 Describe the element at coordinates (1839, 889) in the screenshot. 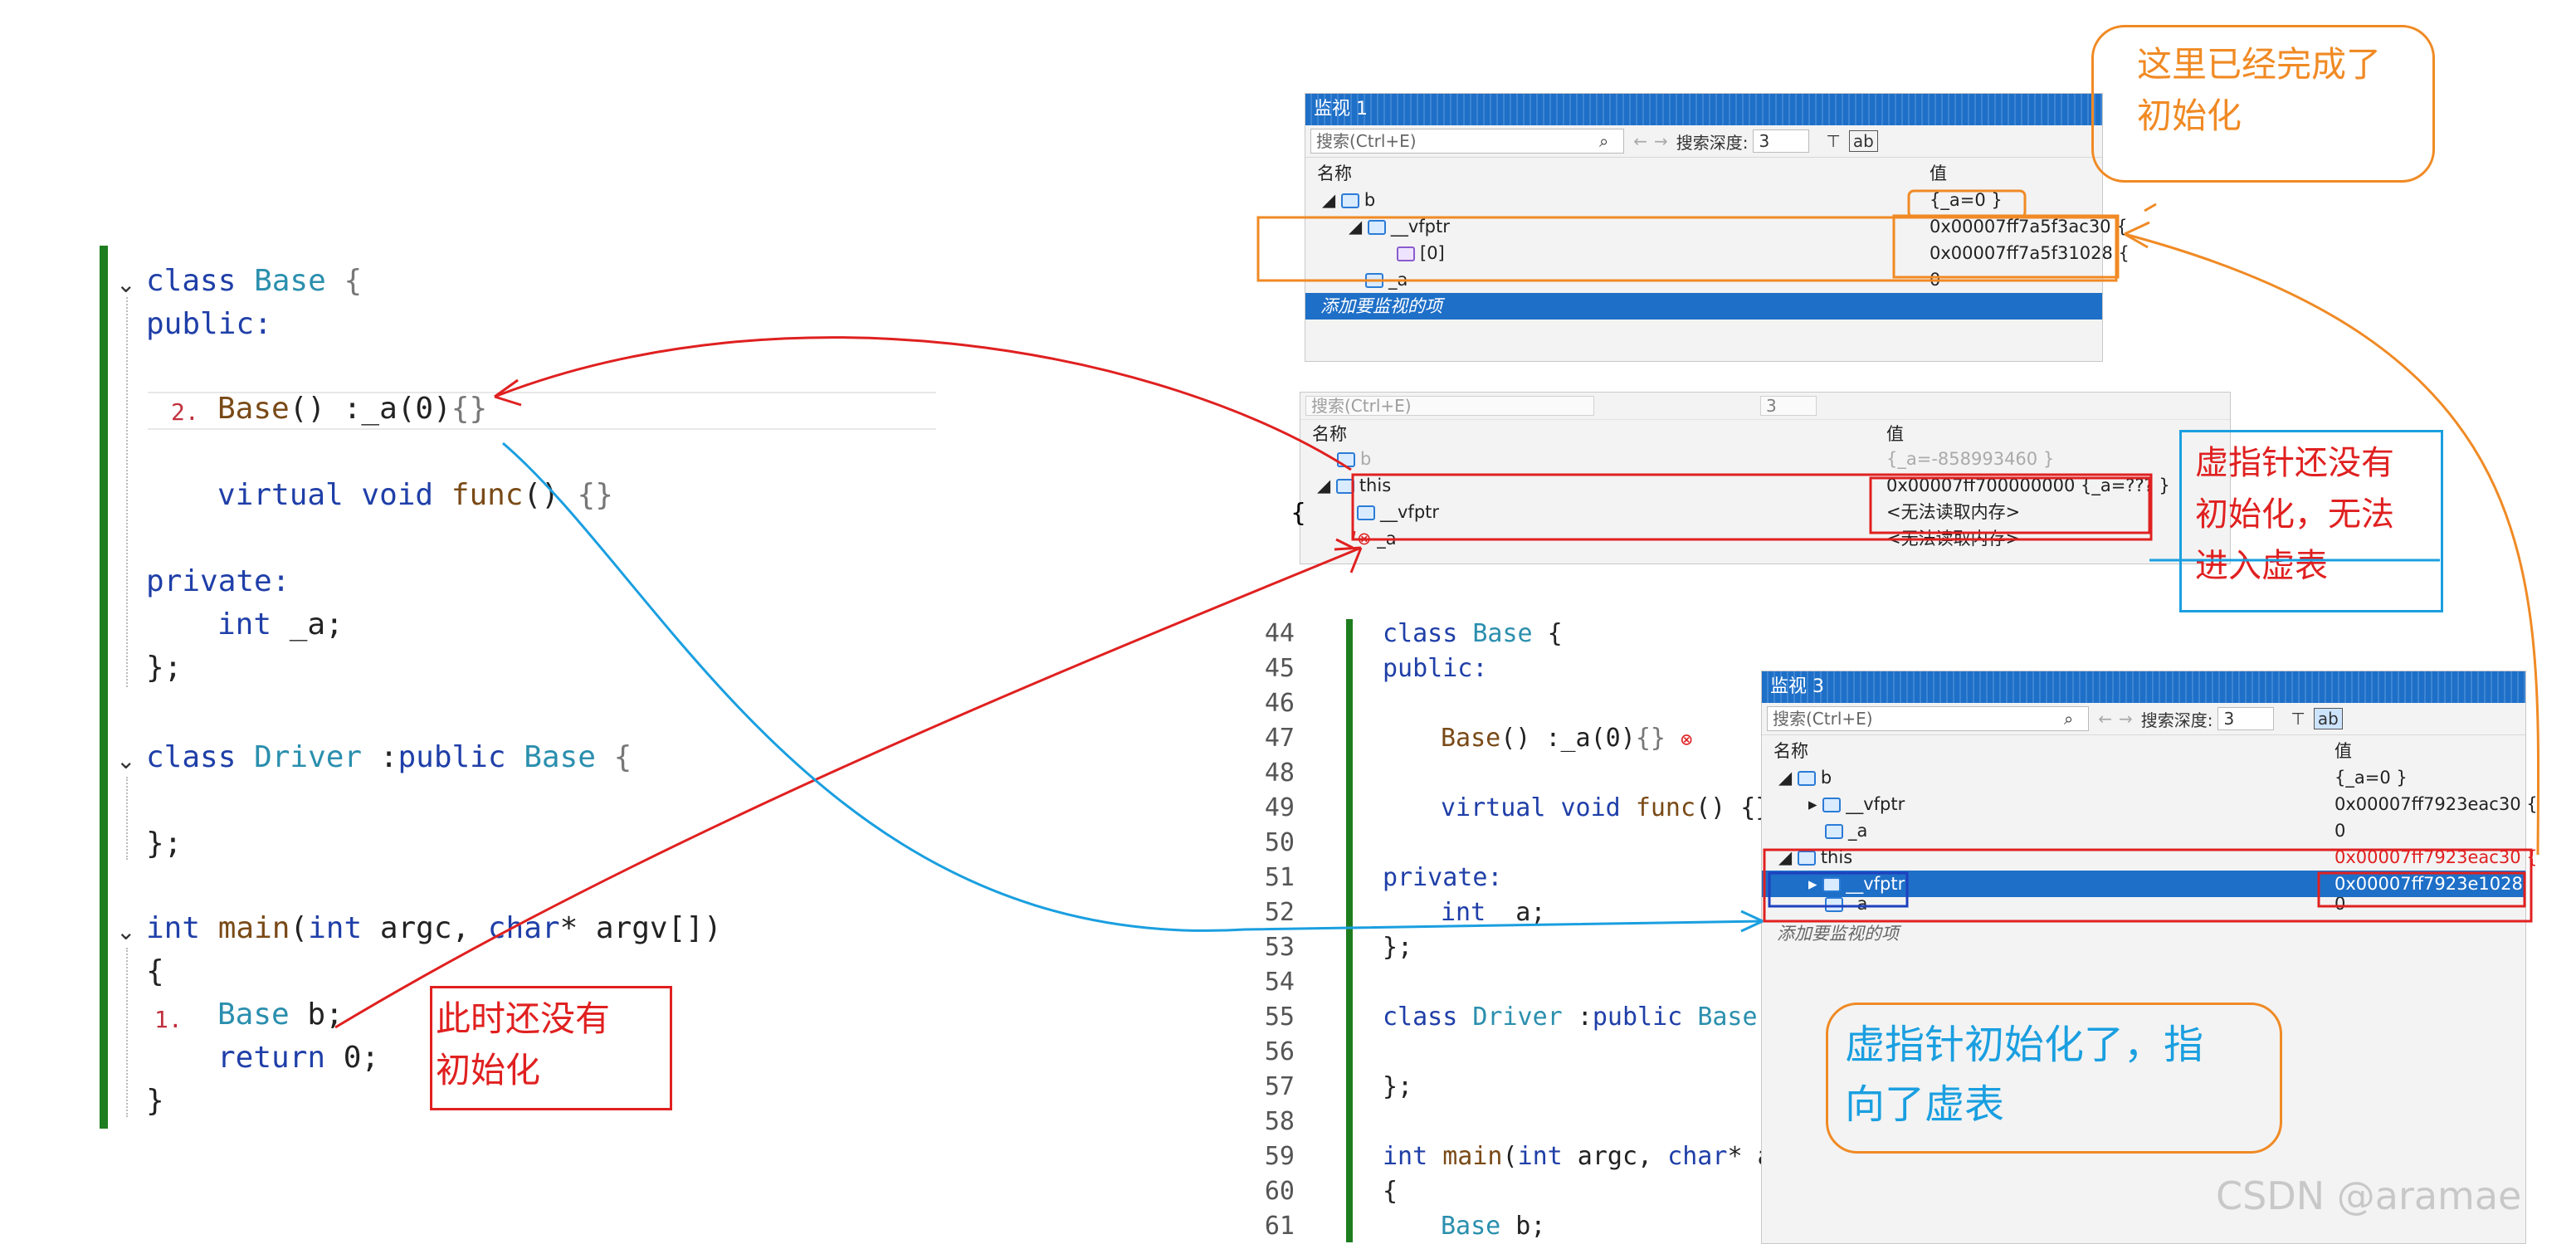

I see `highlight-watch3-vfptr` at that location.